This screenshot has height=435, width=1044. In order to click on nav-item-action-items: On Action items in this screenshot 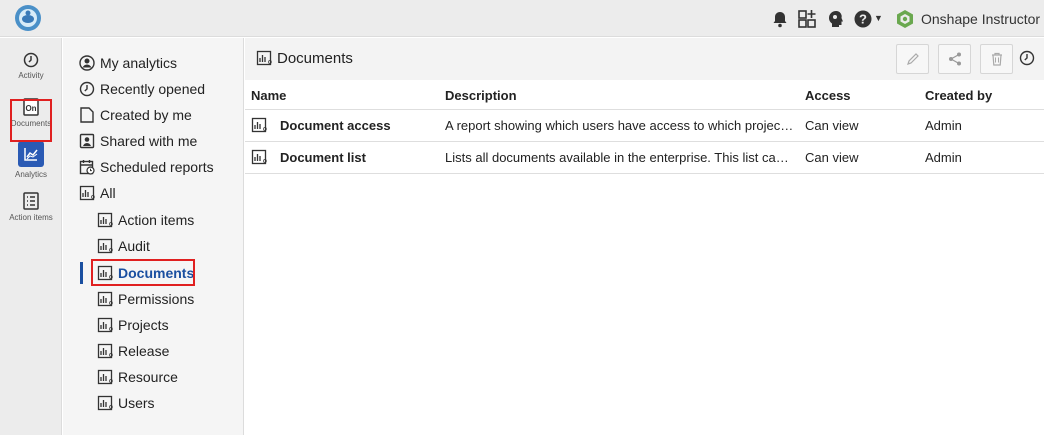, I will do `click(145, 220)`.